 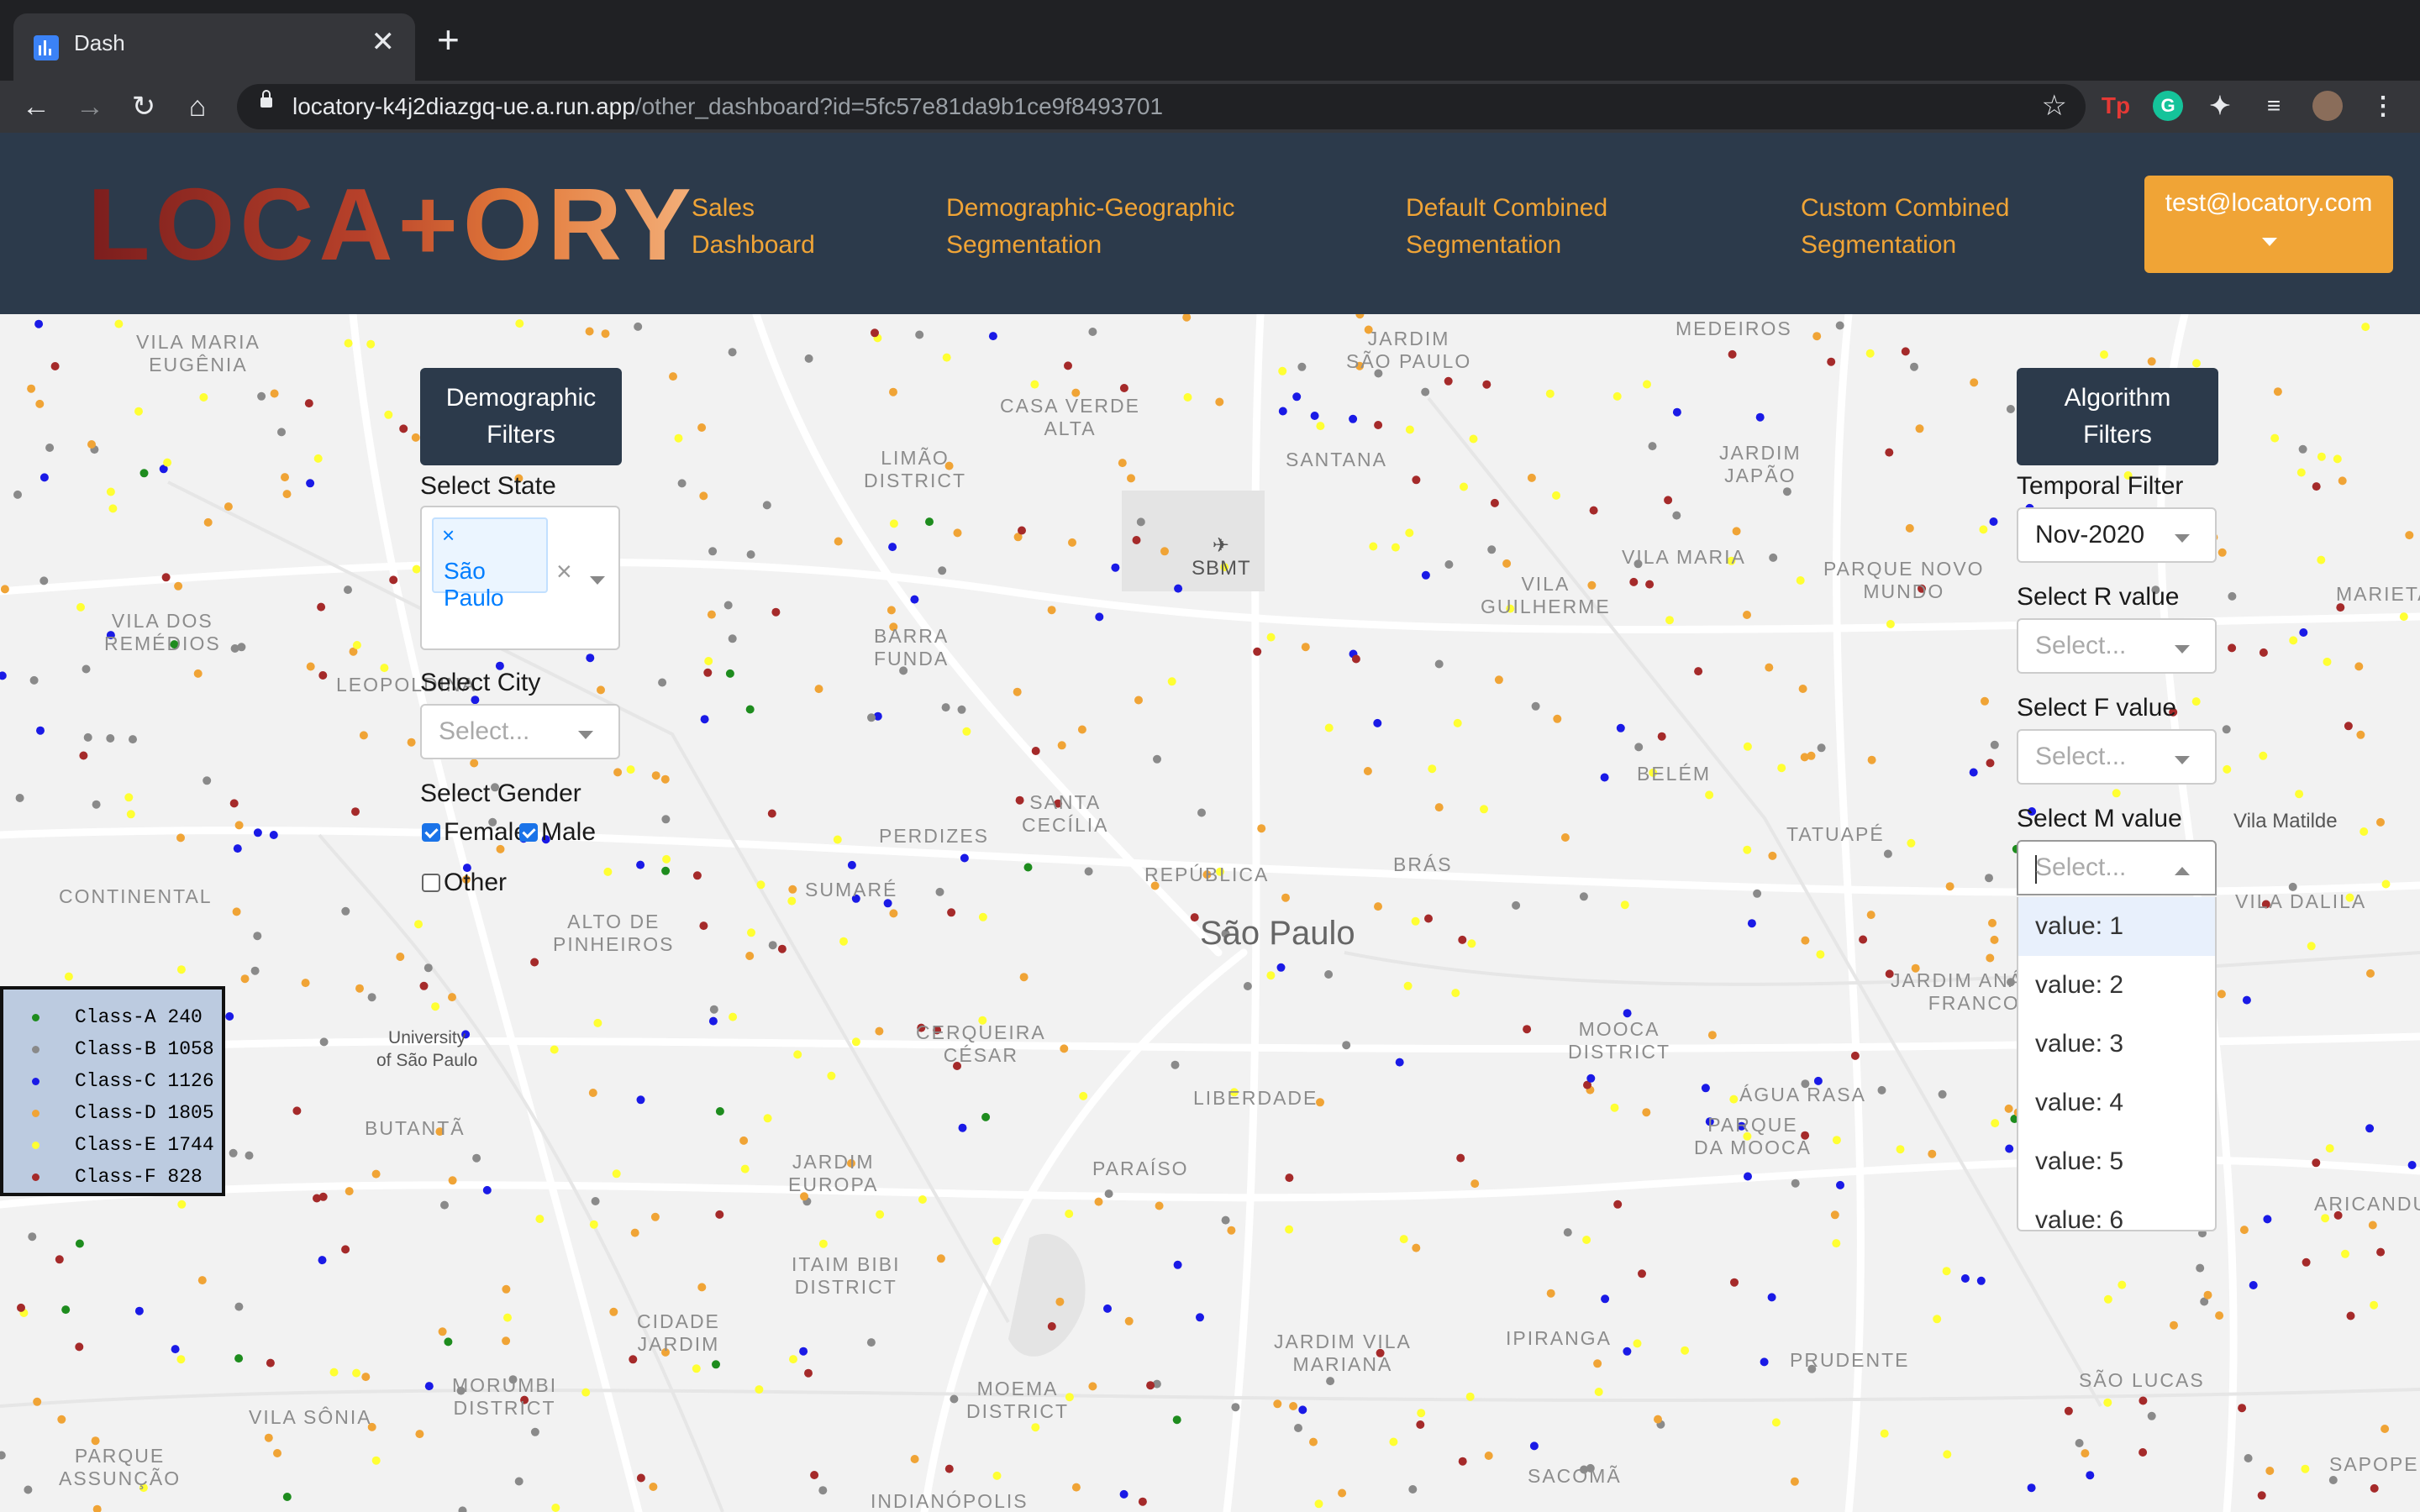 I want to click on map-label: MARIETA, so click(x=2378, y=594).